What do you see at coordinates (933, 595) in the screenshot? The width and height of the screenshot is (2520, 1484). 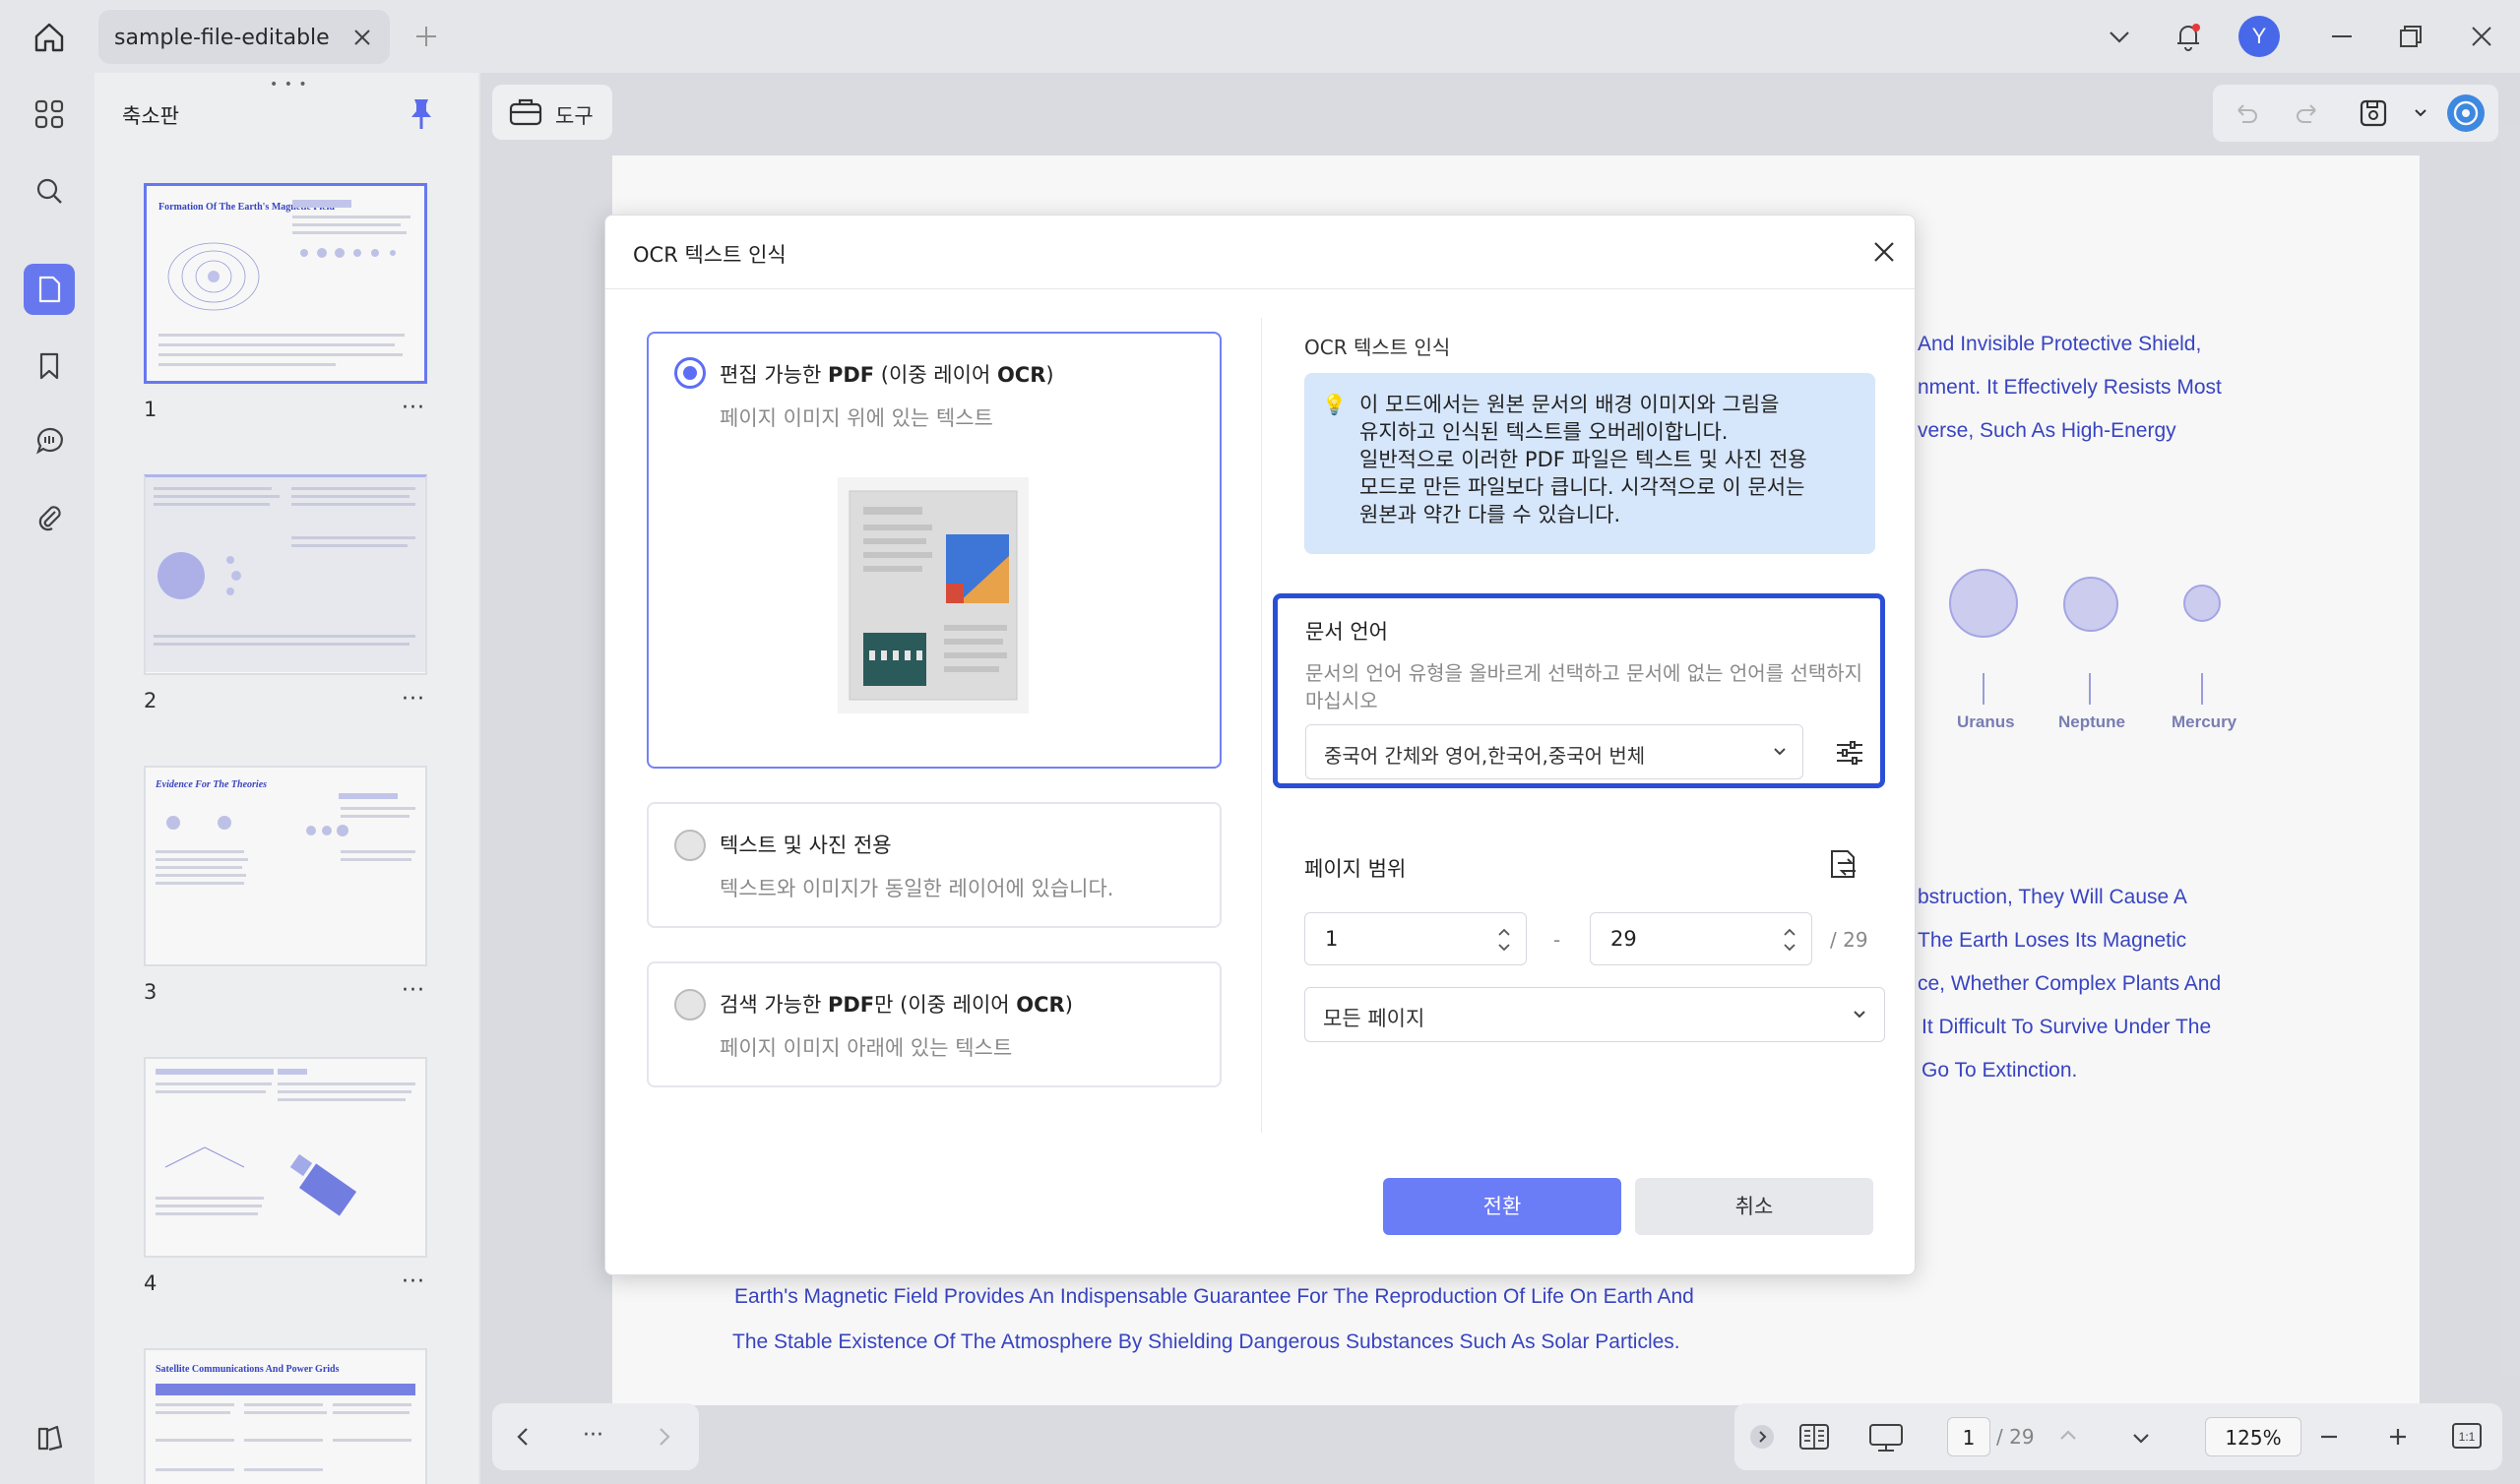 I see `mode-preview-illustration` at bounding box center [933, 595].